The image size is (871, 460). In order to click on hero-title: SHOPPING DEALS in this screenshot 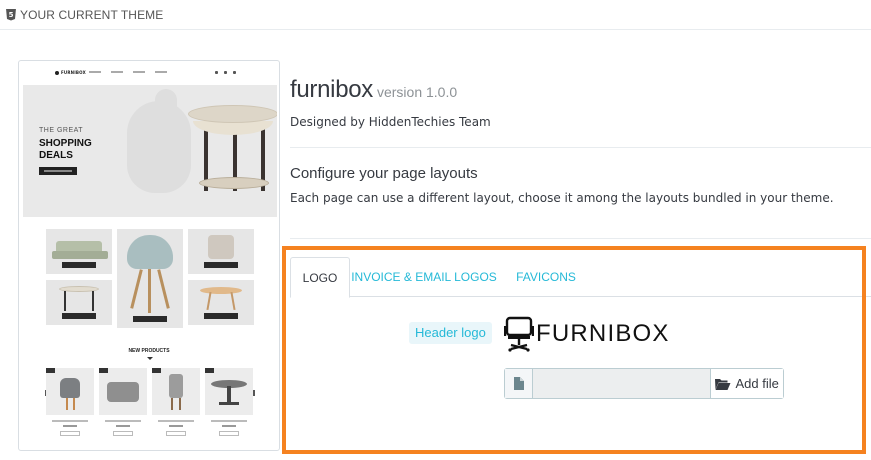, I will do `click(65, 149)`.